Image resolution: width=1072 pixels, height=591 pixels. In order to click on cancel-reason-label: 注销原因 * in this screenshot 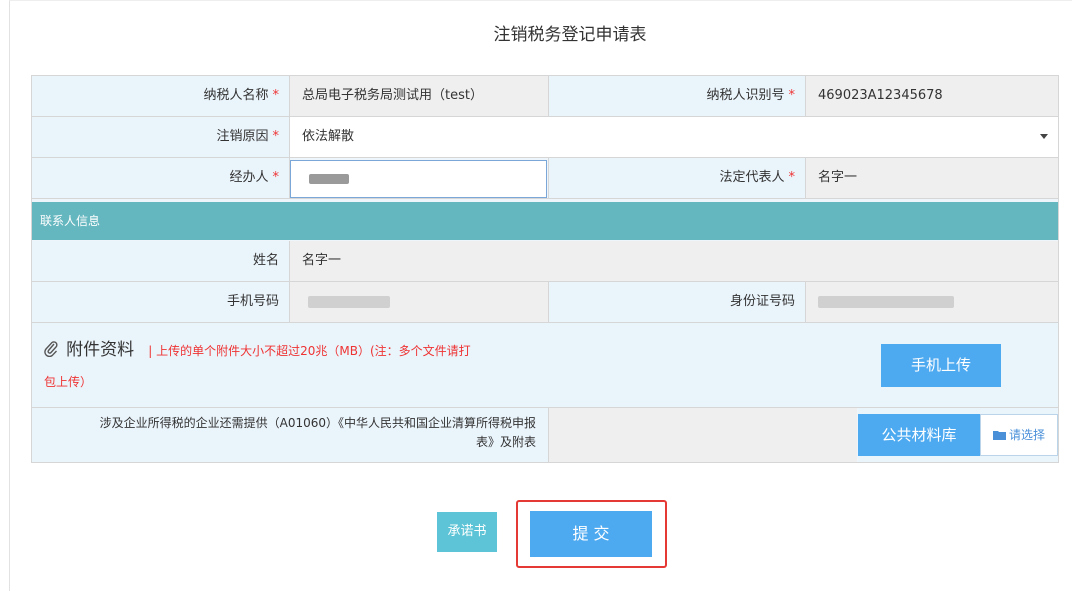, I will do `click(160, 137)`.